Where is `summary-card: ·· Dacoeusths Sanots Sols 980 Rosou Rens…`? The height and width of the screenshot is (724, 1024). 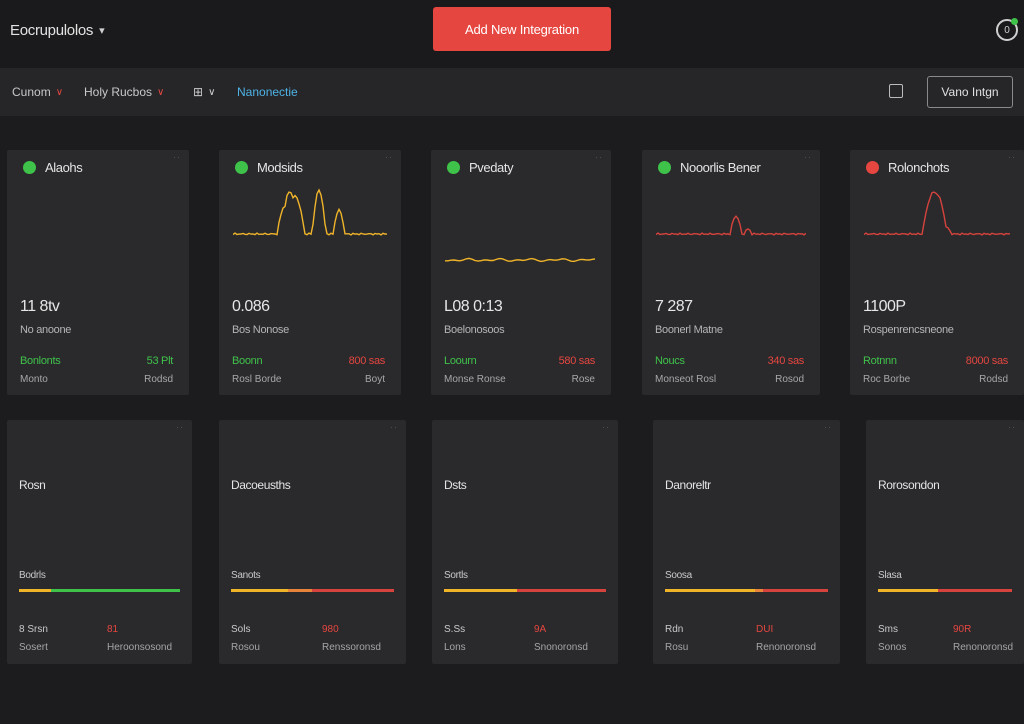 summary-card: ·· Dacoeusths Sanots Sols 980 Rosou Rens… is located at coordinates (312, 542).